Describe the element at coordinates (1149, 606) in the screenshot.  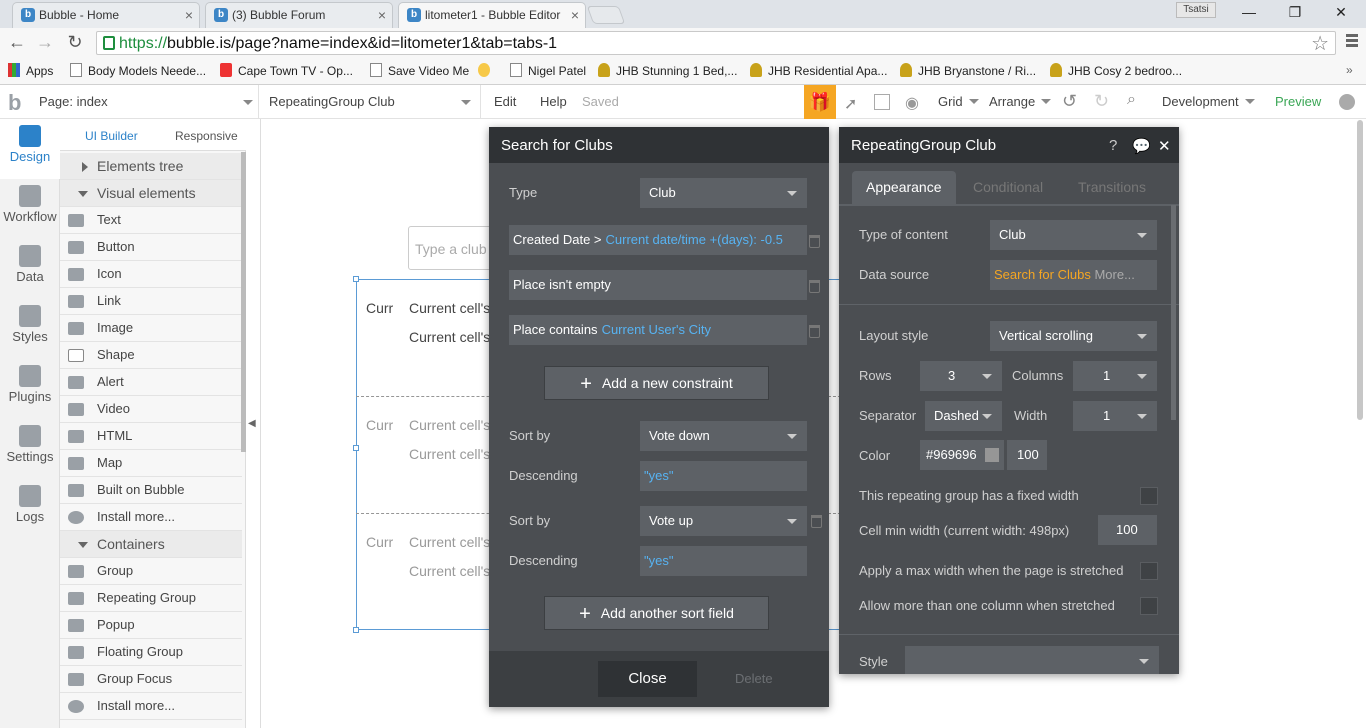
I see `more-columns-checkbox` at that location.